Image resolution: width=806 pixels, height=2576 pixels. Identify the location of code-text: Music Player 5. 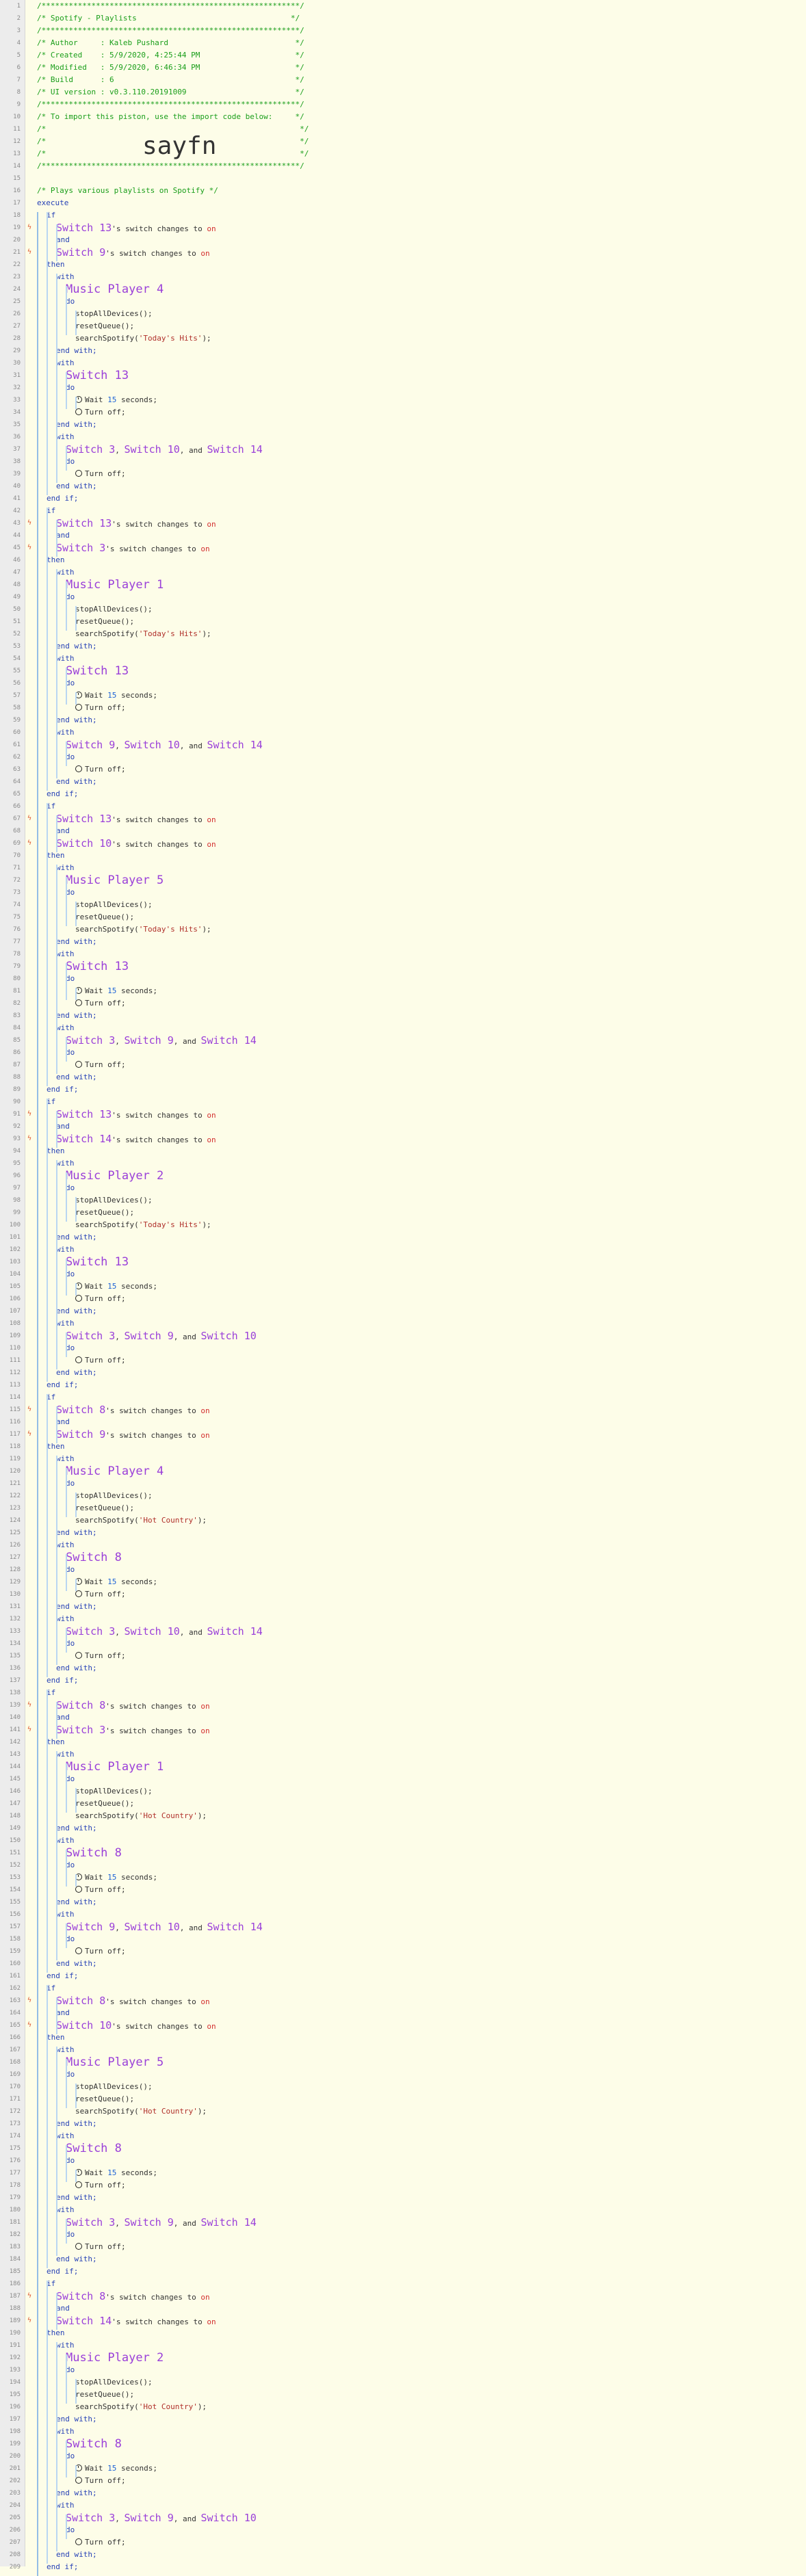
(115, 881).